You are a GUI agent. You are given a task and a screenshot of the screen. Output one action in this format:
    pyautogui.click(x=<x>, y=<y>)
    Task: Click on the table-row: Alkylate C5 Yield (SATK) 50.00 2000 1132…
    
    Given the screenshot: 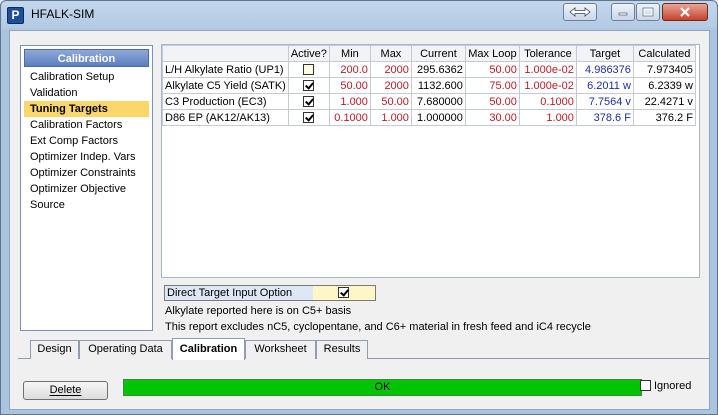 What is the action you would take?
    pyautogui.click(x=429, y=85)
    